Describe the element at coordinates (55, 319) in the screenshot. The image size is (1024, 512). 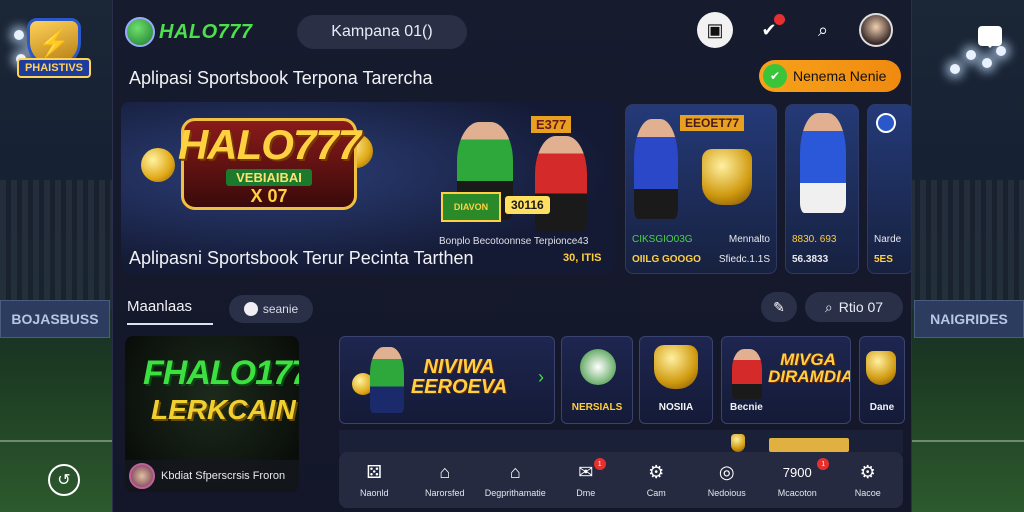
I see `ad-board-left: BOJASBUSS` at that location.